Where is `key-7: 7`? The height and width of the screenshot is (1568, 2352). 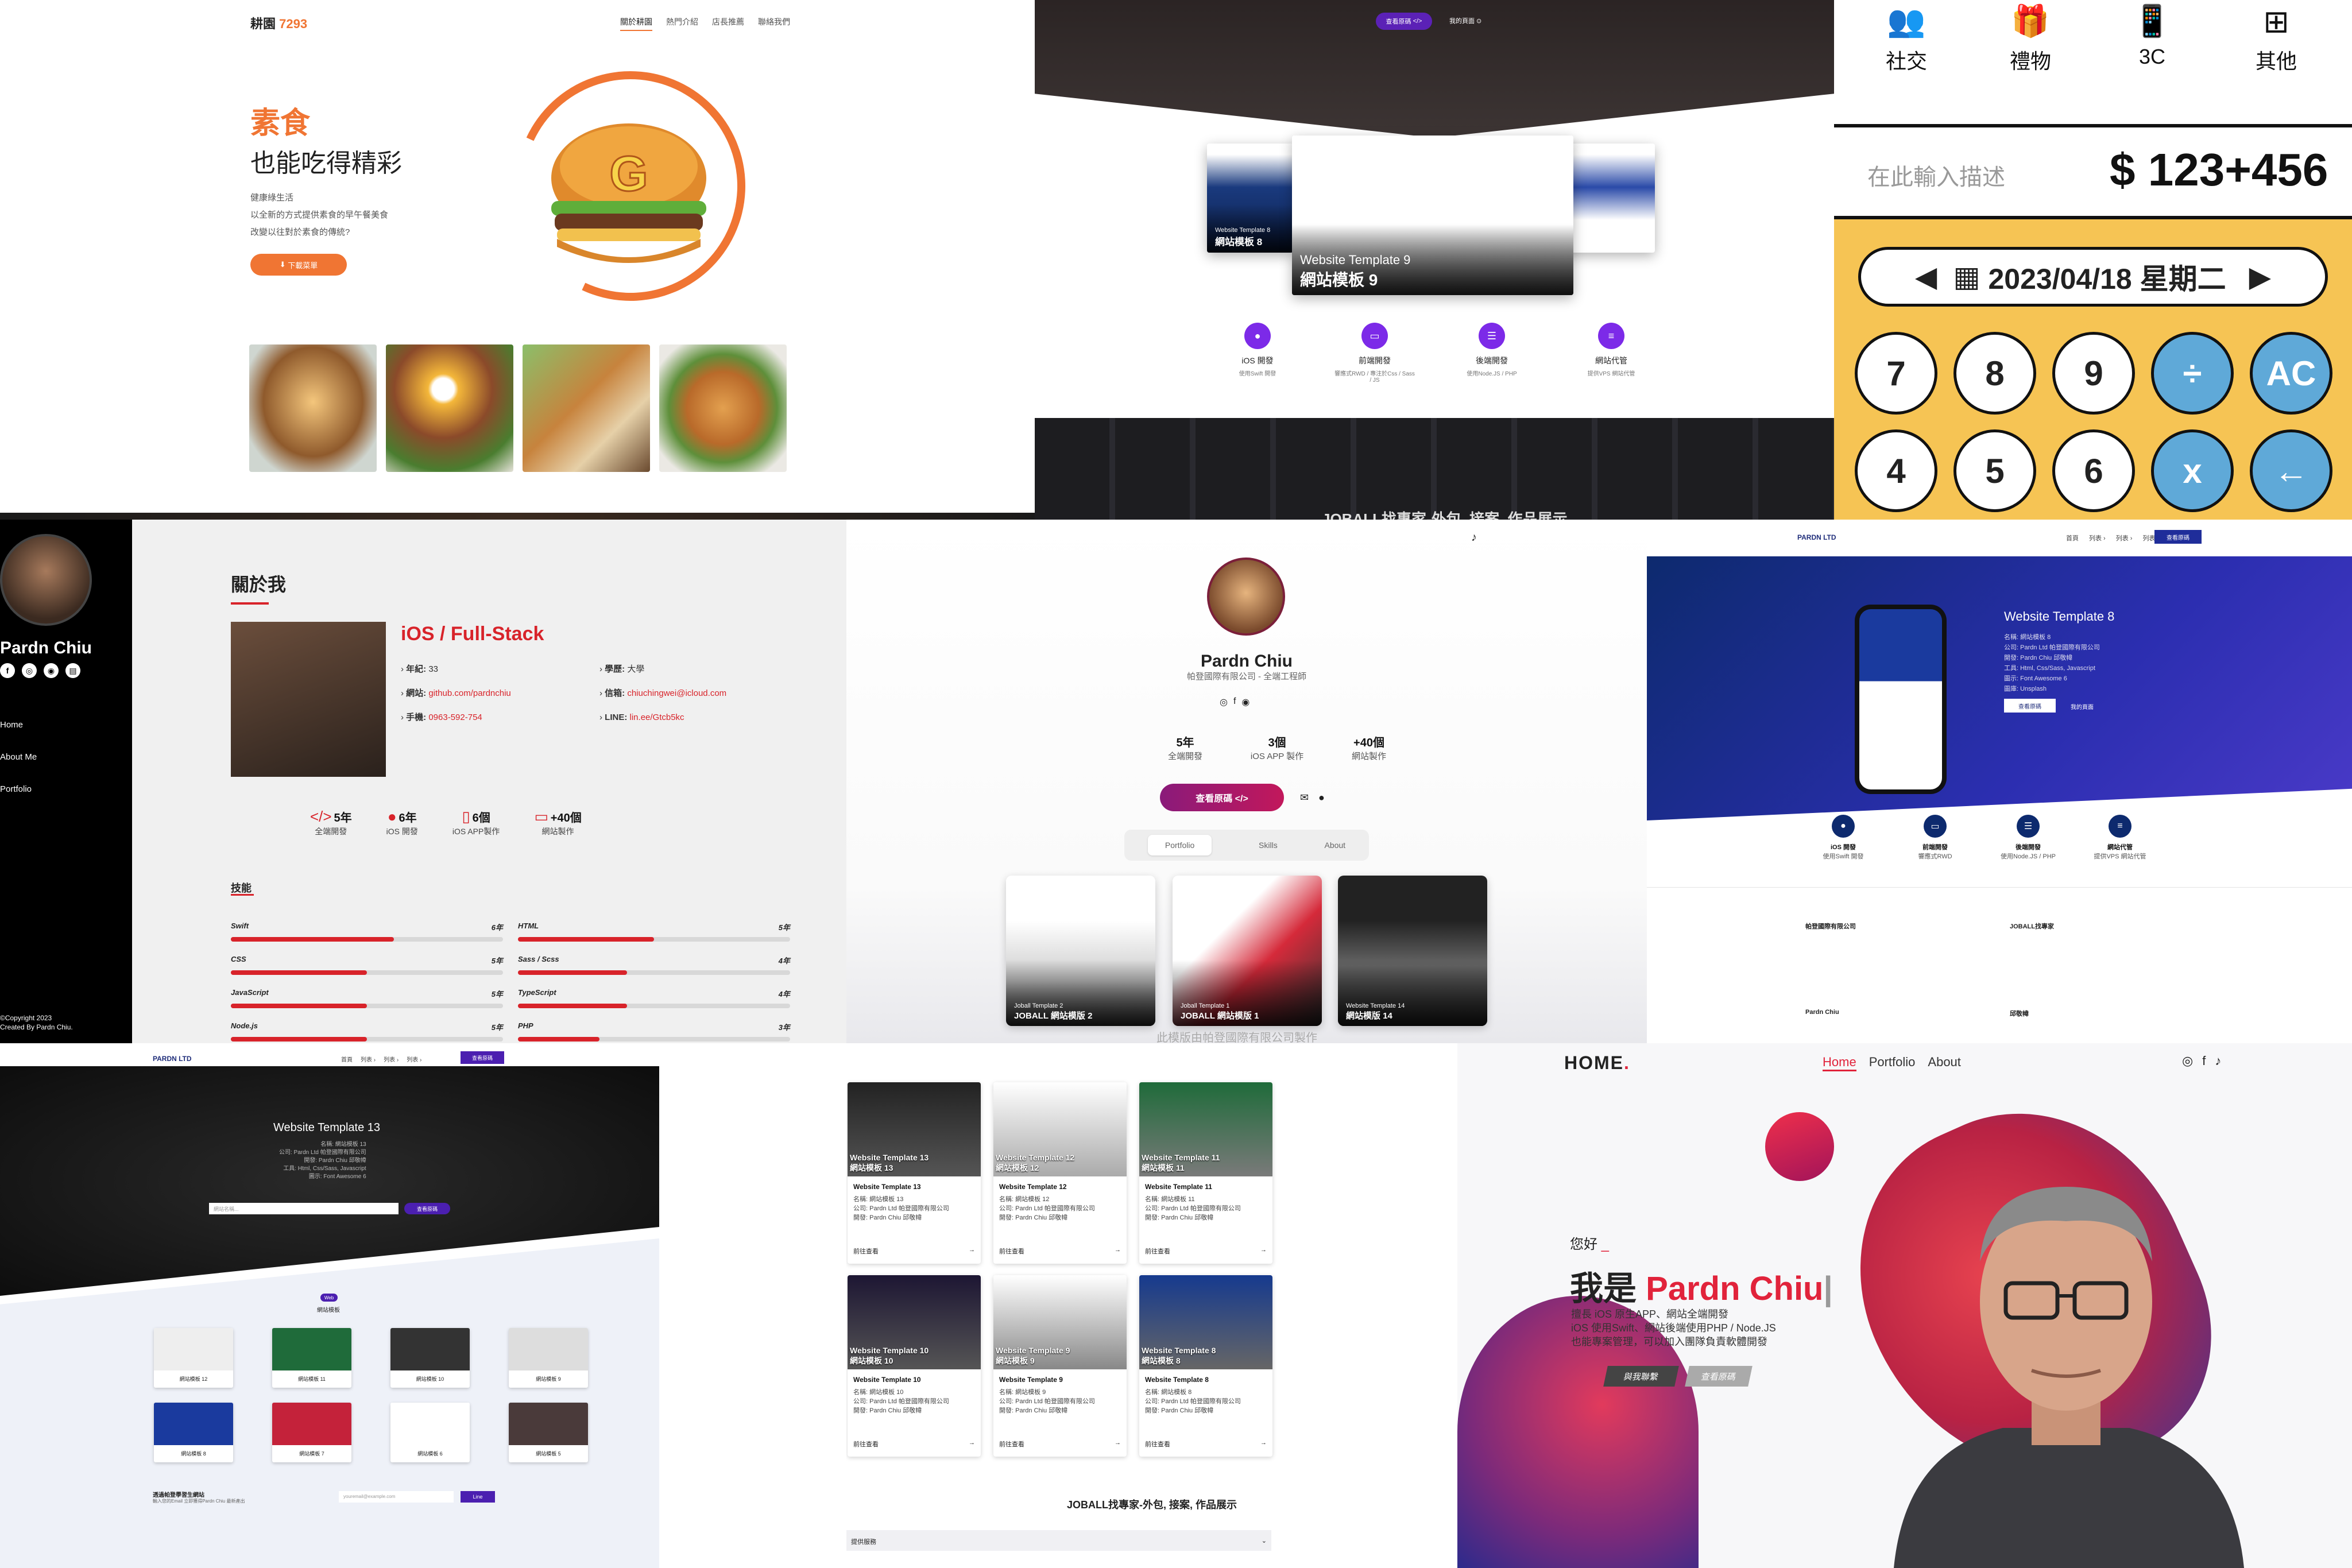
key-7: 7 is located at coordinates (1896, 373).